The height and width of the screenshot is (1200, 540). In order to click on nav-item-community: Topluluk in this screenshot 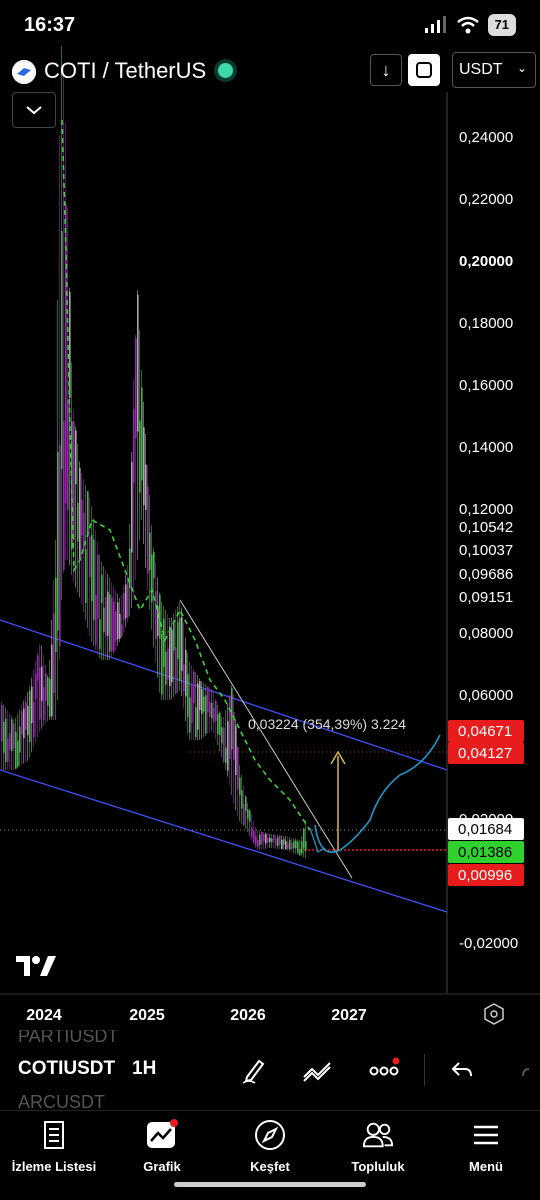, I will do `click(378, 1146)`.